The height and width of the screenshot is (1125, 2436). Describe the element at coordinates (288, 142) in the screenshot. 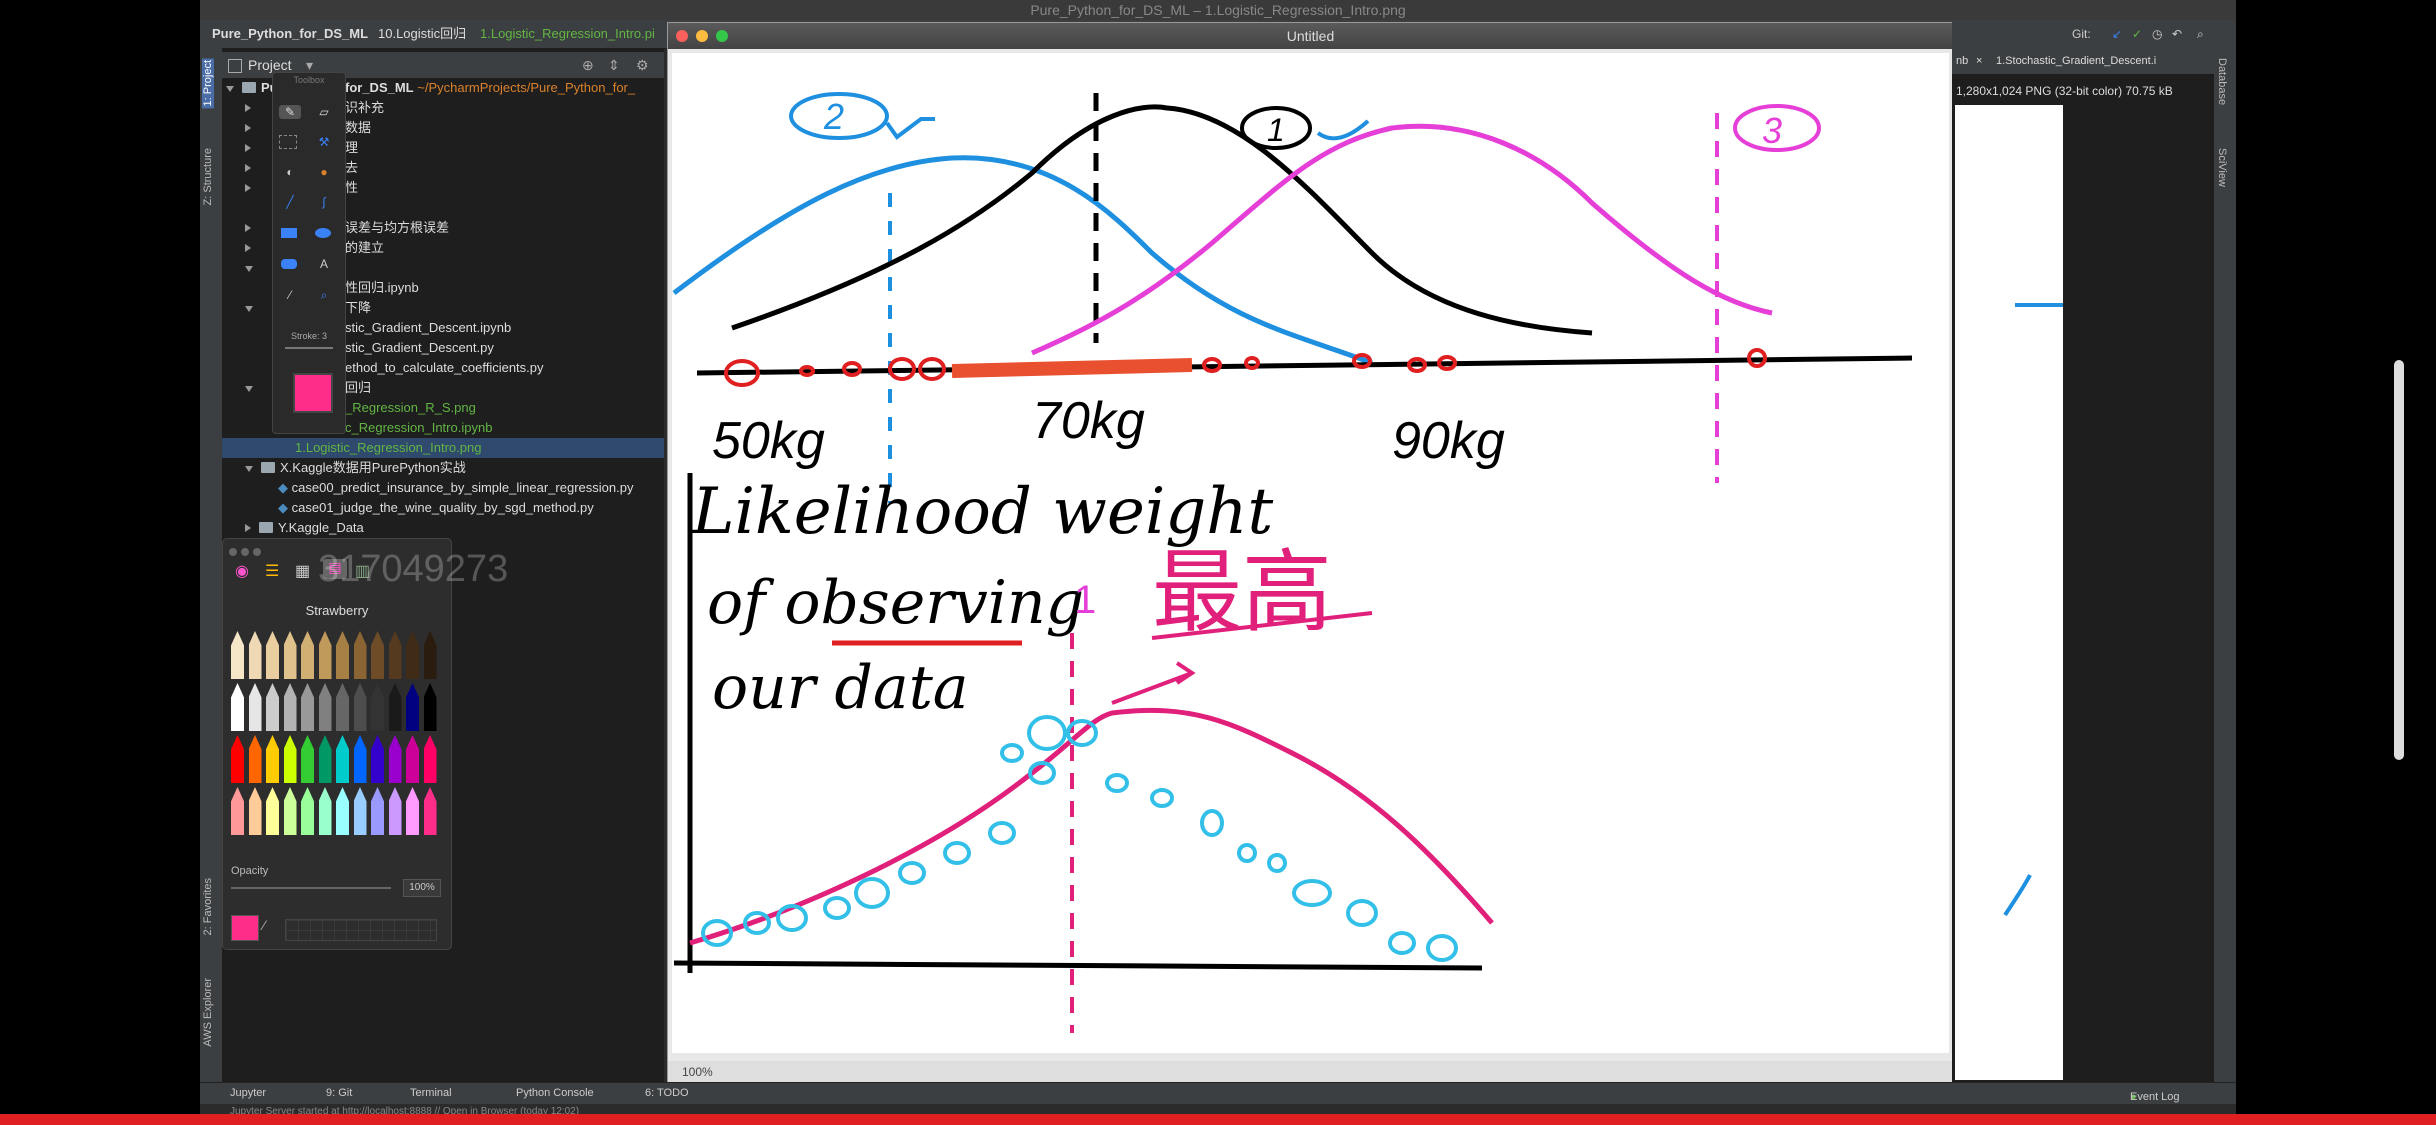

I see `select-rect-icon` at that location.